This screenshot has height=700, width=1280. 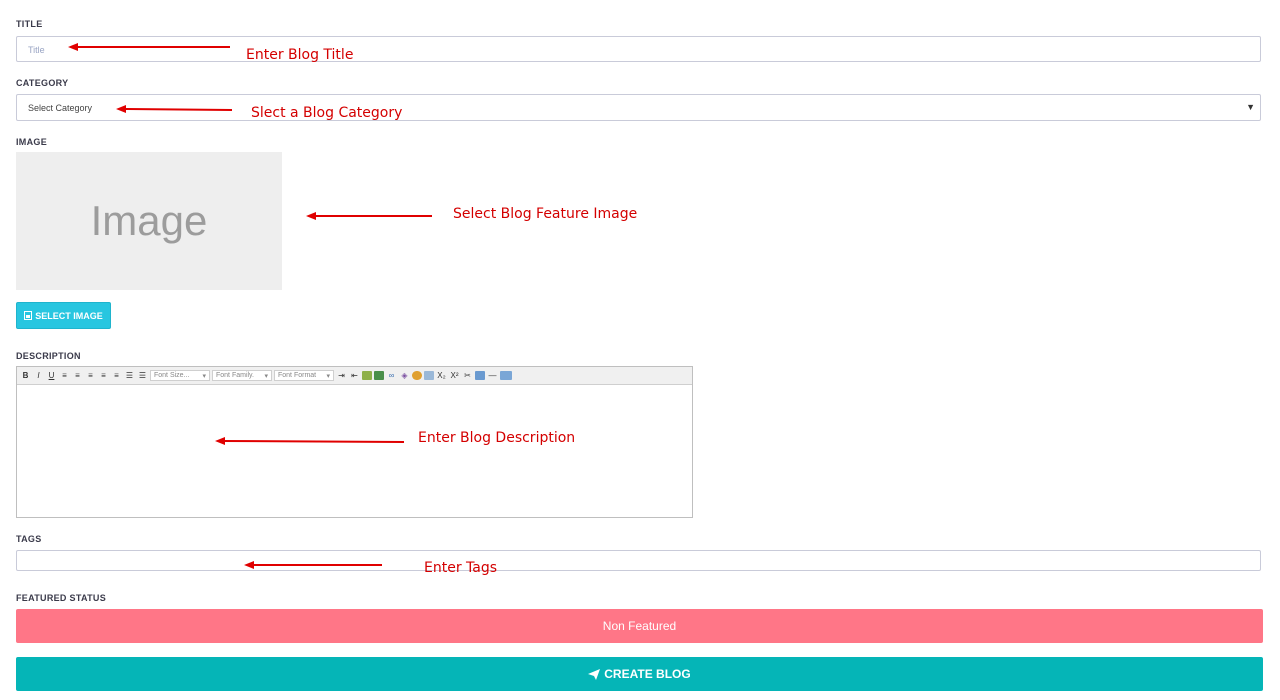 I want to click on insert-link-icon, so click(x=379, y=375).